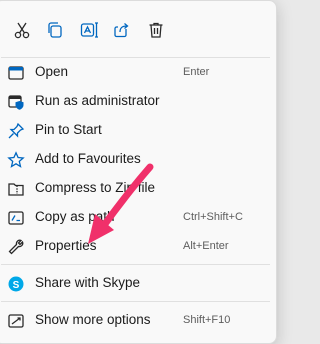 The width and height of the screenshot is (320, 344). I want to click on zip-folder-icon, so click(16, 189).